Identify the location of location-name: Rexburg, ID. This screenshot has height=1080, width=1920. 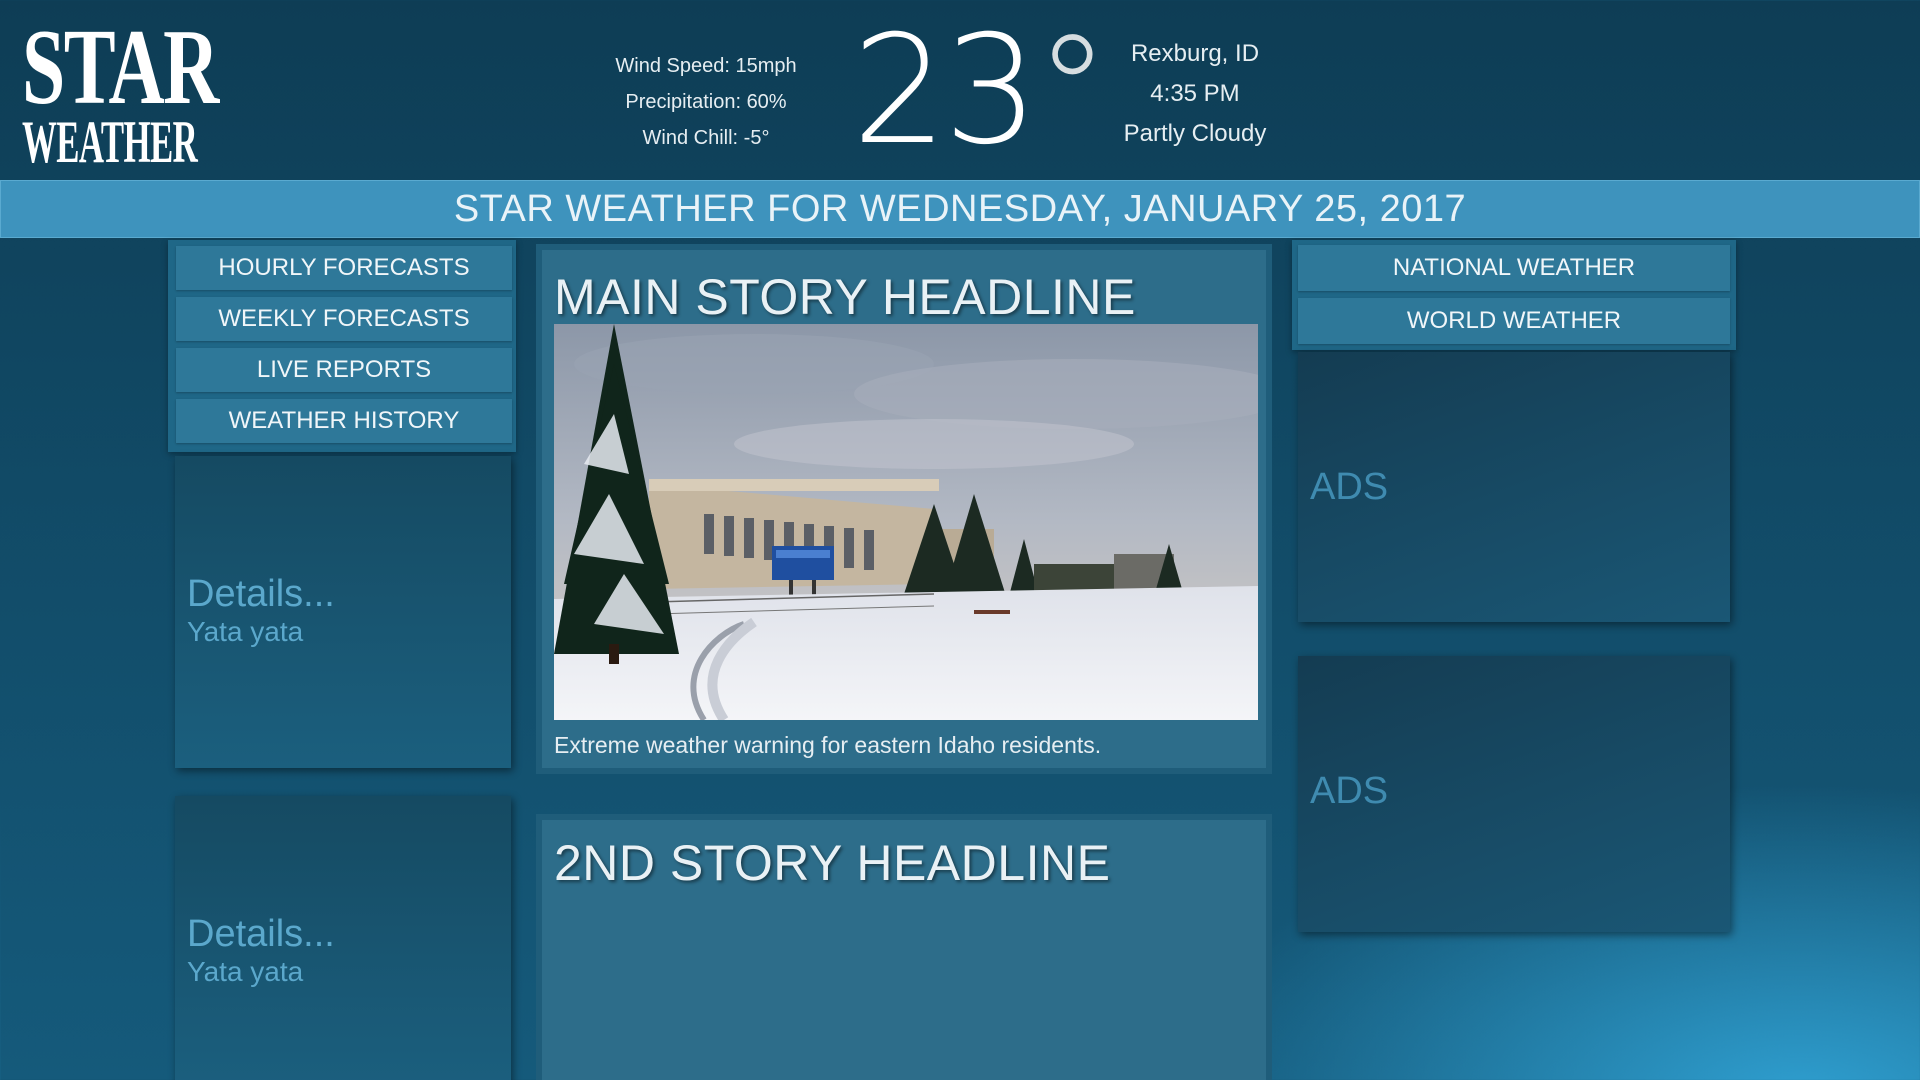
(1195, 53).